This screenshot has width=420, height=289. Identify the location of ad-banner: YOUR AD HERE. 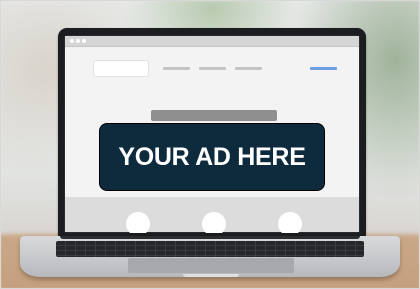
(212, 157).